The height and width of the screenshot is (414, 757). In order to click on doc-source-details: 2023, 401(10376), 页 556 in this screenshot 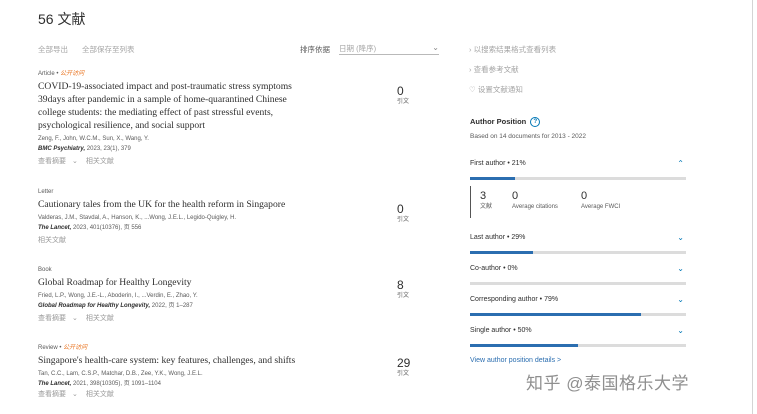, I will do `click(106, 228)`.